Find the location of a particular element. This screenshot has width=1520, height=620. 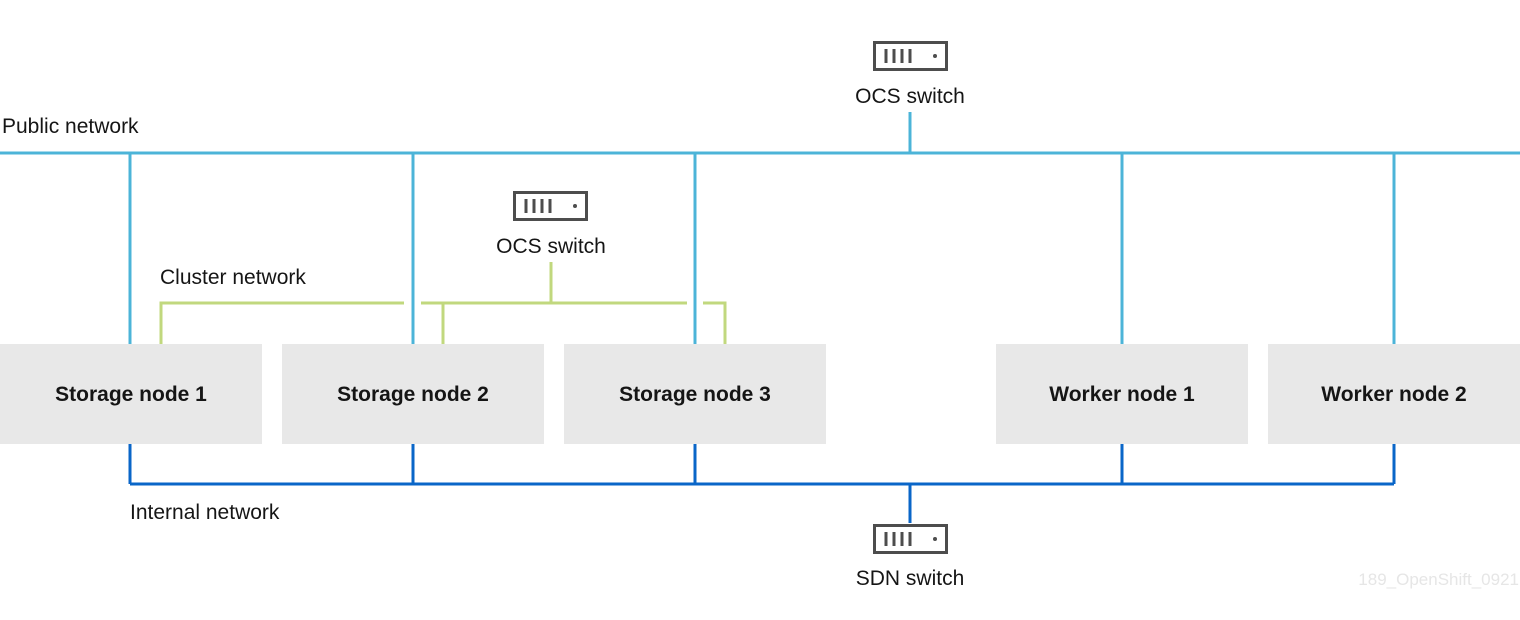

node-label: Storage node 3 is located at coordinates (695, 394).